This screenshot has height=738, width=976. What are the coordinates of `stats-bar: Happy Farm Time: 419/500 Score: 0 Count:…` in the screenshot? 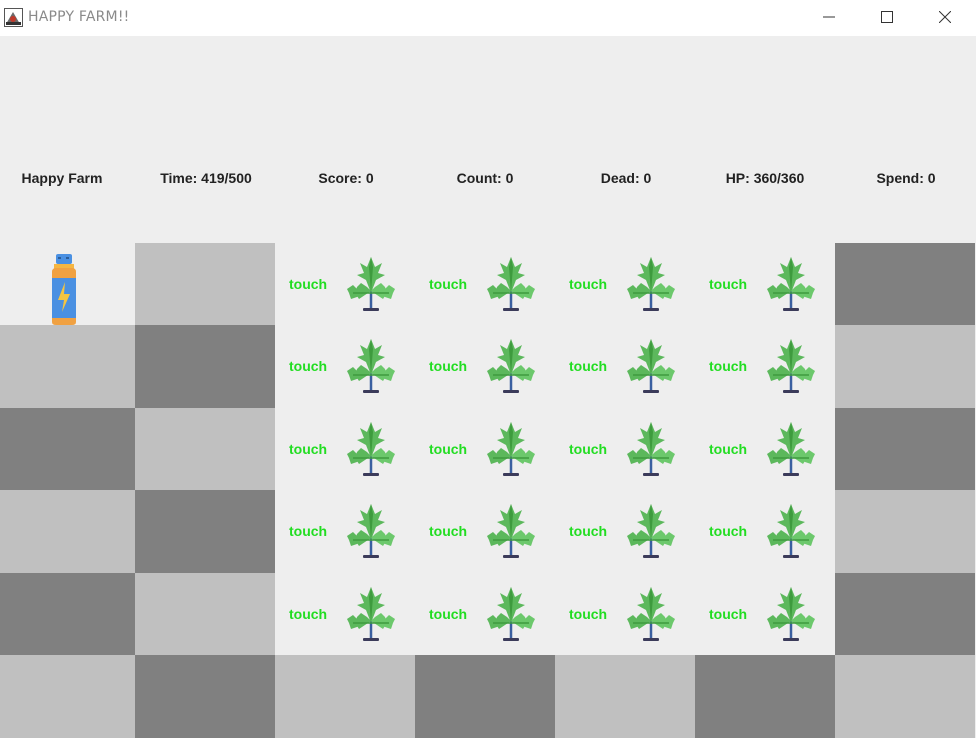 It's located at (488, 179).